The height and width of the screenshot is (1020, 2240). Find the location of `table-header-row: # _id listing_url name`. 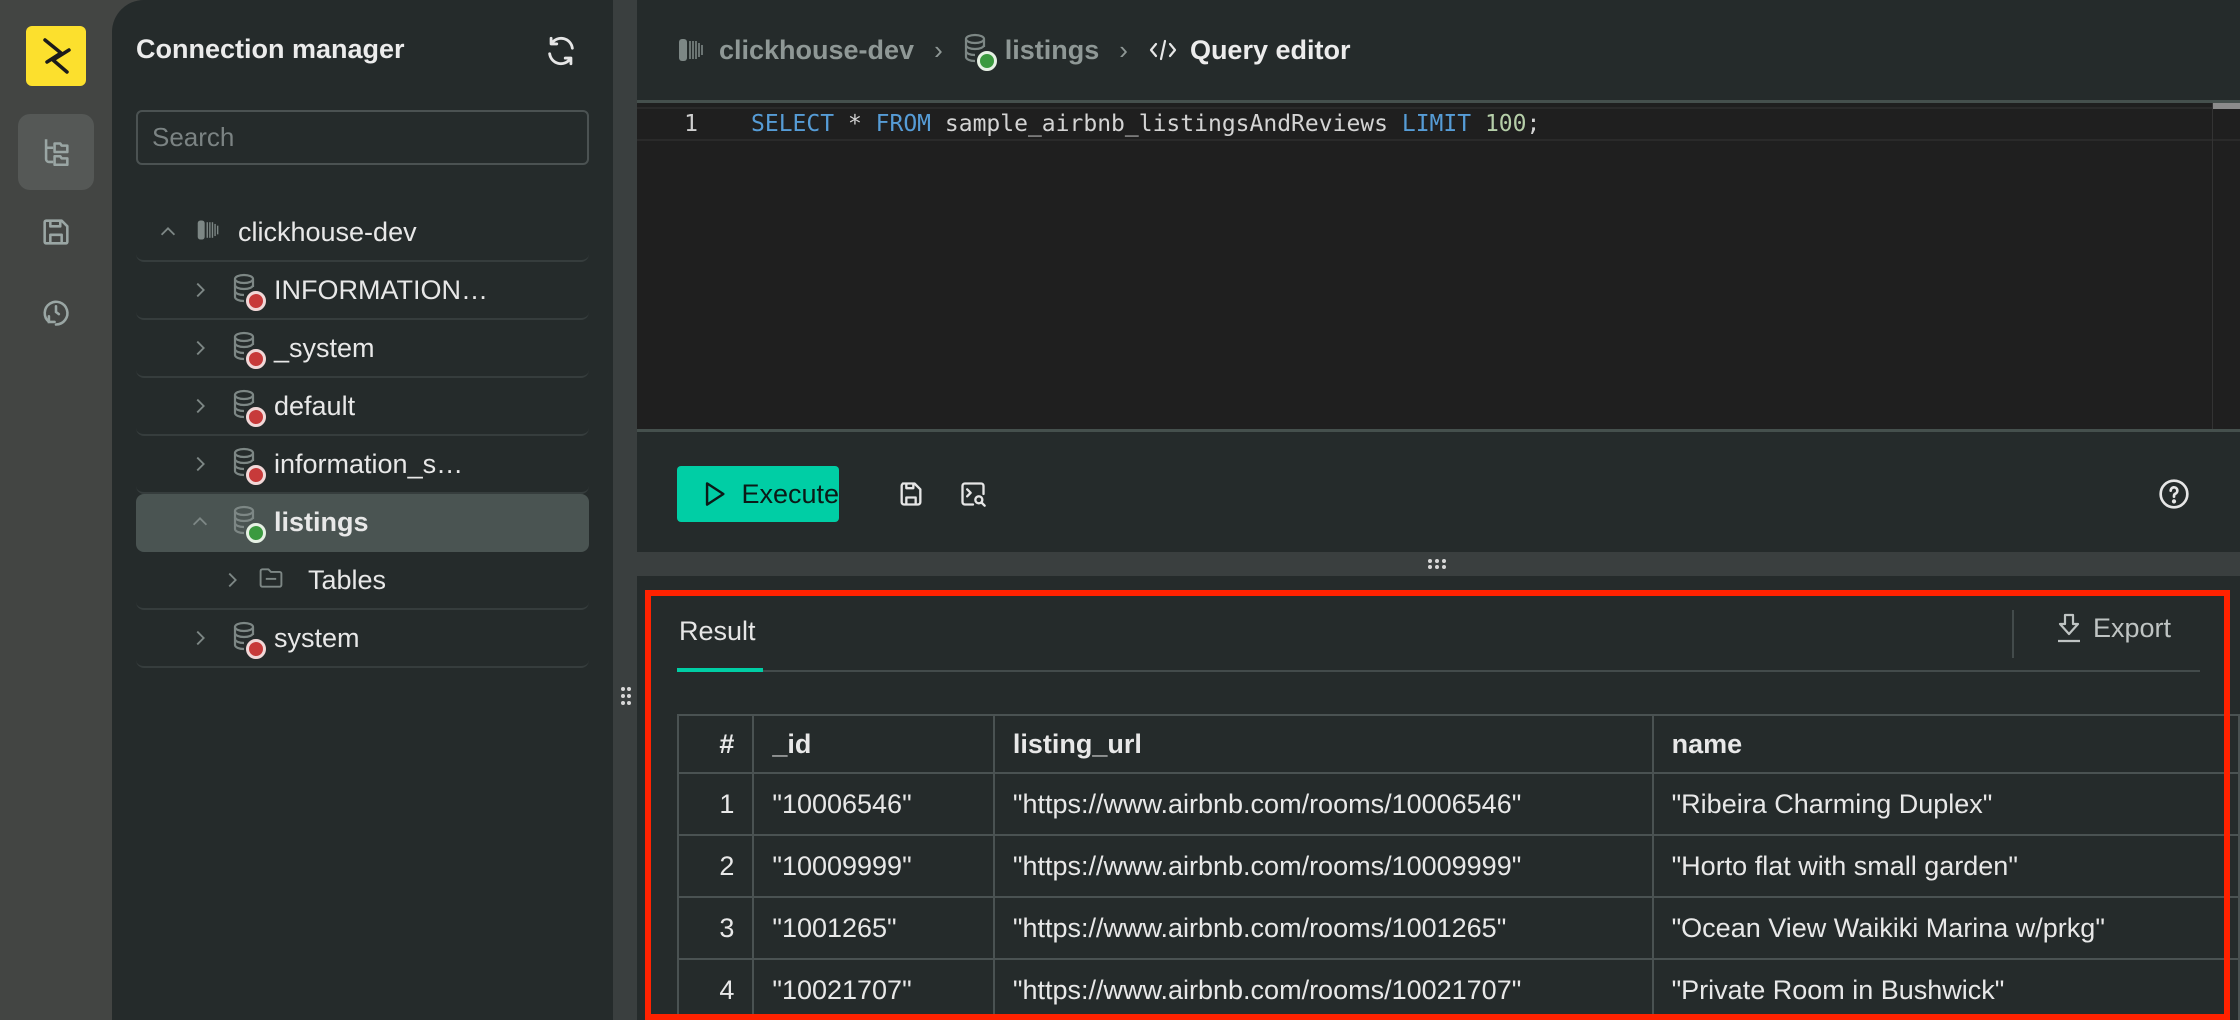

table-header-row: # _id listing_url name is located at coordinates (1458, 744).